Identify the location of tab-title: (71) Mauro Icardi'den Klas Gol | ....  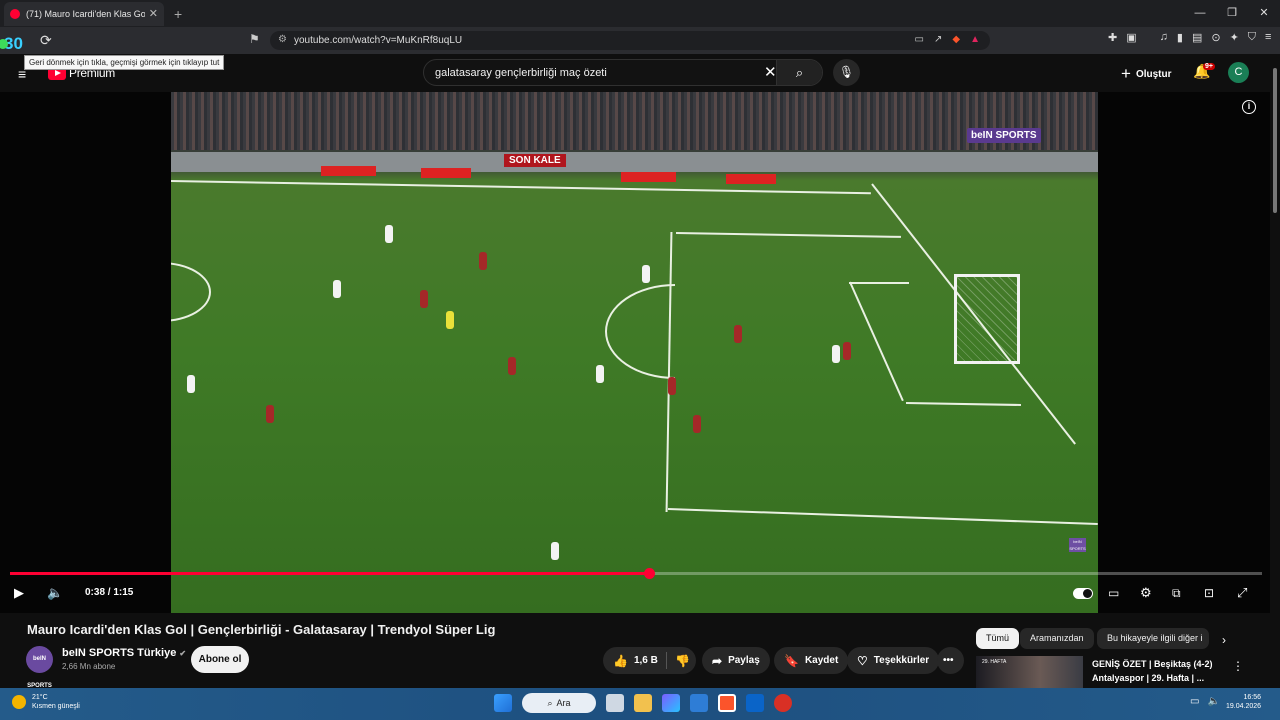
(85, 13).